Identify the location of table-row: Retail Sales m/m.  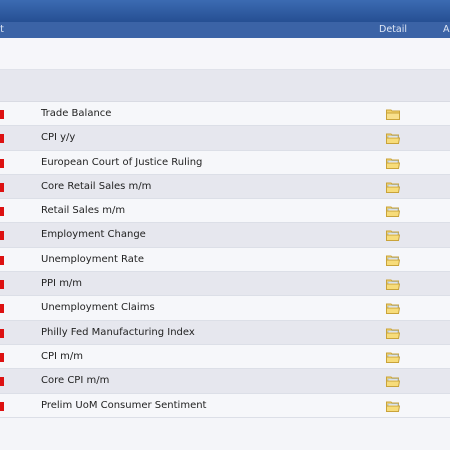
(225, 211).